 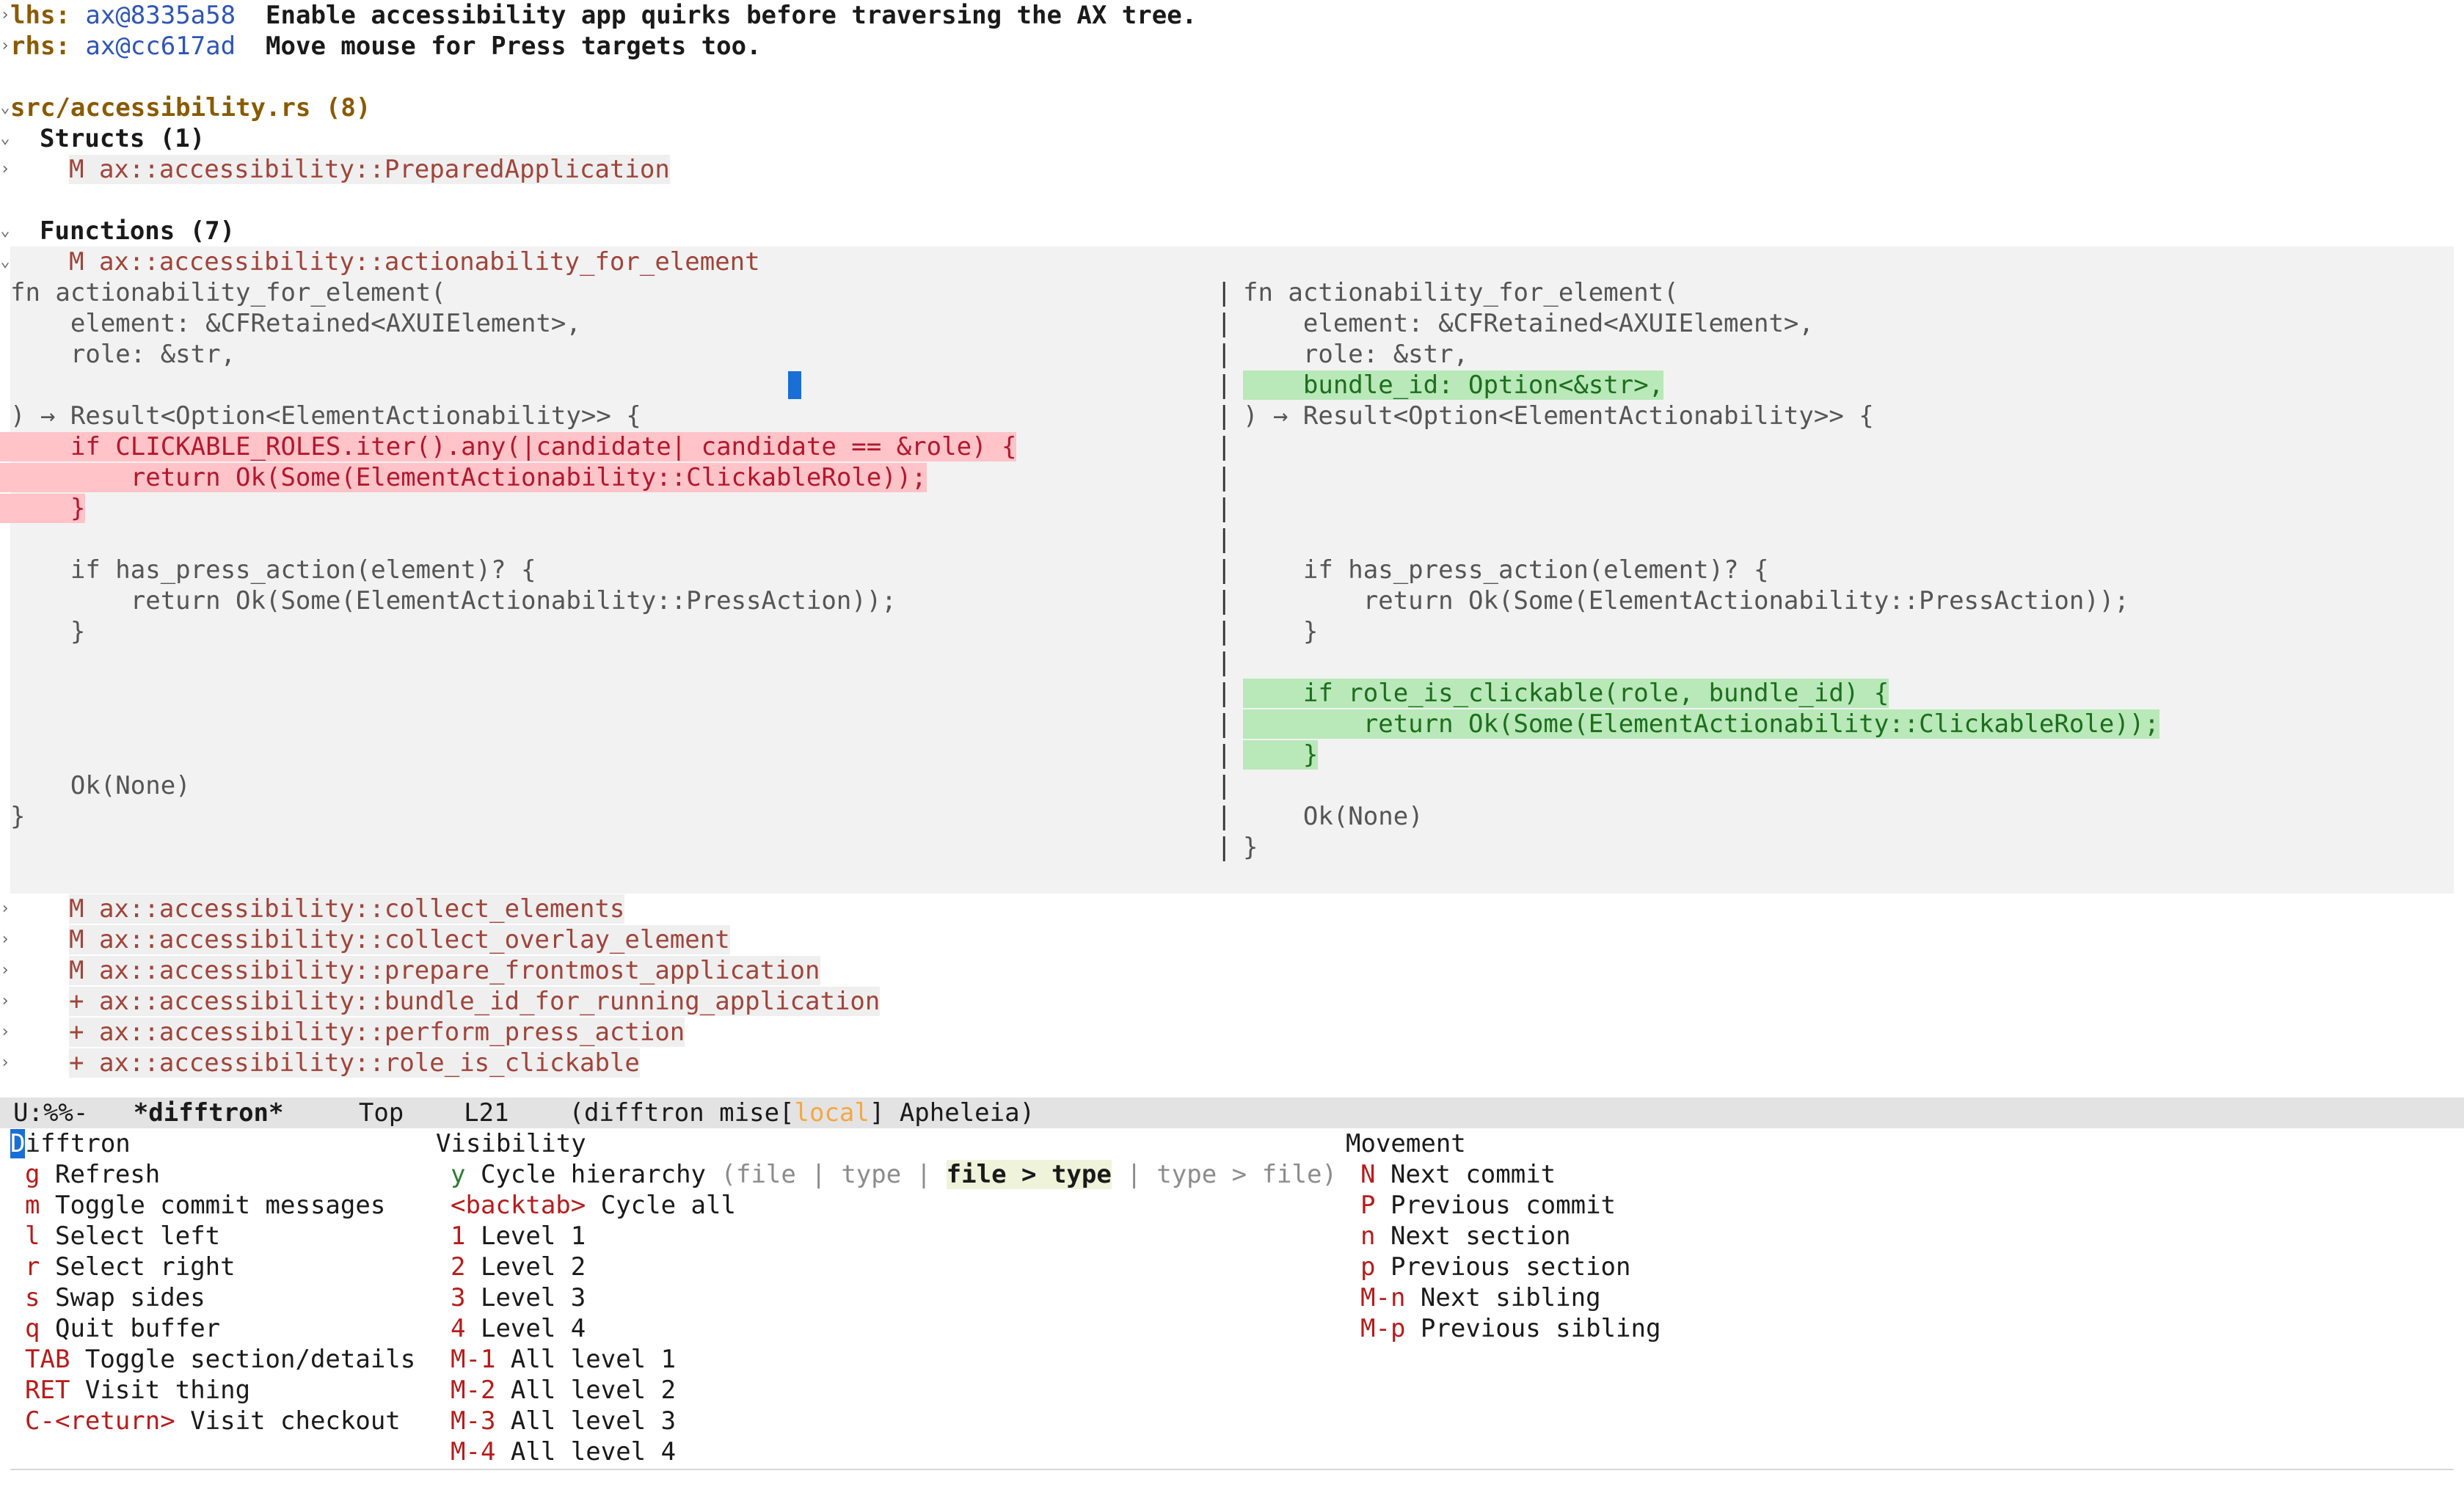 I want to click on modeline-line: L21, so click(x=486, y=1113).